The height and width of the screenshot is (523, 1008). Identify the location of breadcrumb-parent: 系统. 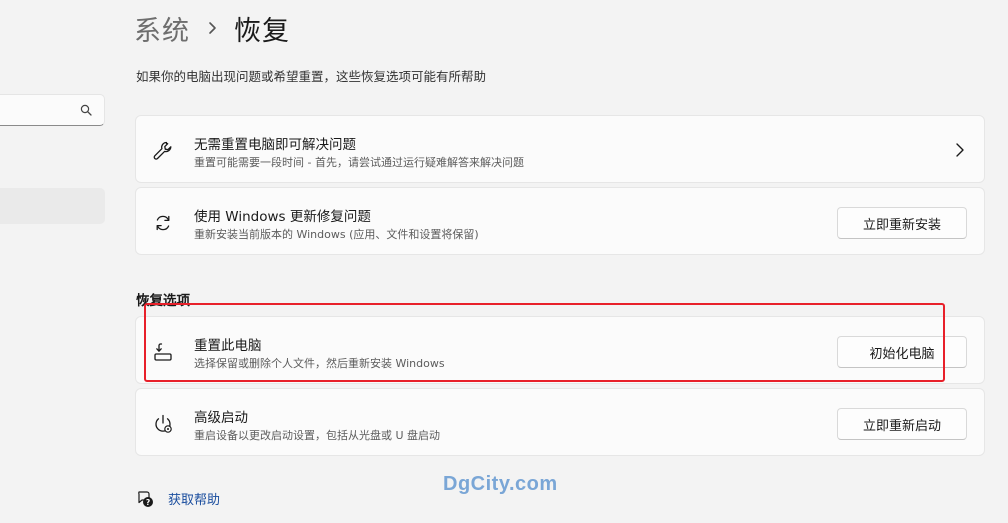
(162, 28).